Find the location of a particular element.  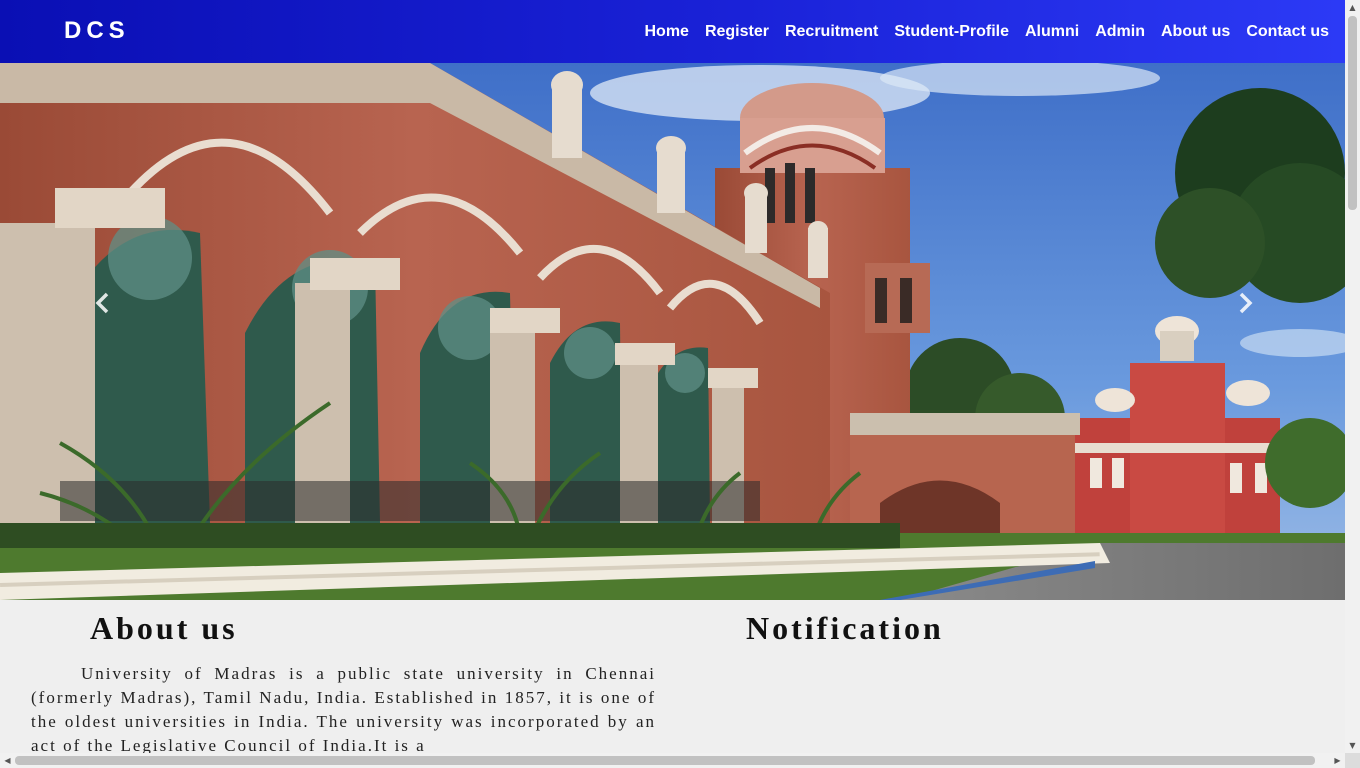

carousel-prev-button is located at coordinates (103, 303).